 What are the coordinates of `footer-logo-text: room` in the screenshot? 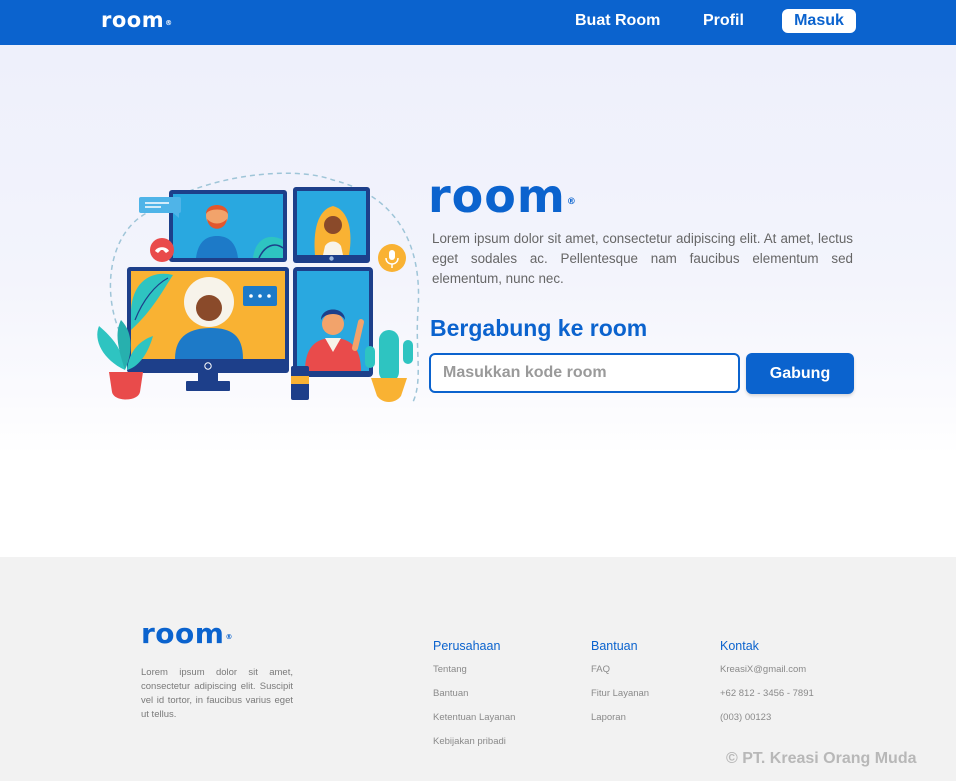 It's located at (183, 633).